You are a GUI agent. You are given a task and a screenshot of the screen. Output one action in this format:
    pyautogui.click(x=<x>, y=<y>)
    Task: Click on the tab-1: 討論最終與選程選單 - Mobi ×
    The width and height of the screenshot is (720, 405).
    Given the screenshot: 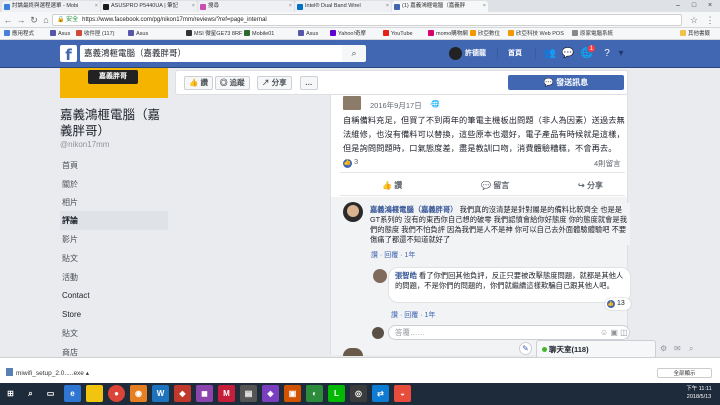 What is the action you would take?
    pyautogui.click(x=51, y=6)
    